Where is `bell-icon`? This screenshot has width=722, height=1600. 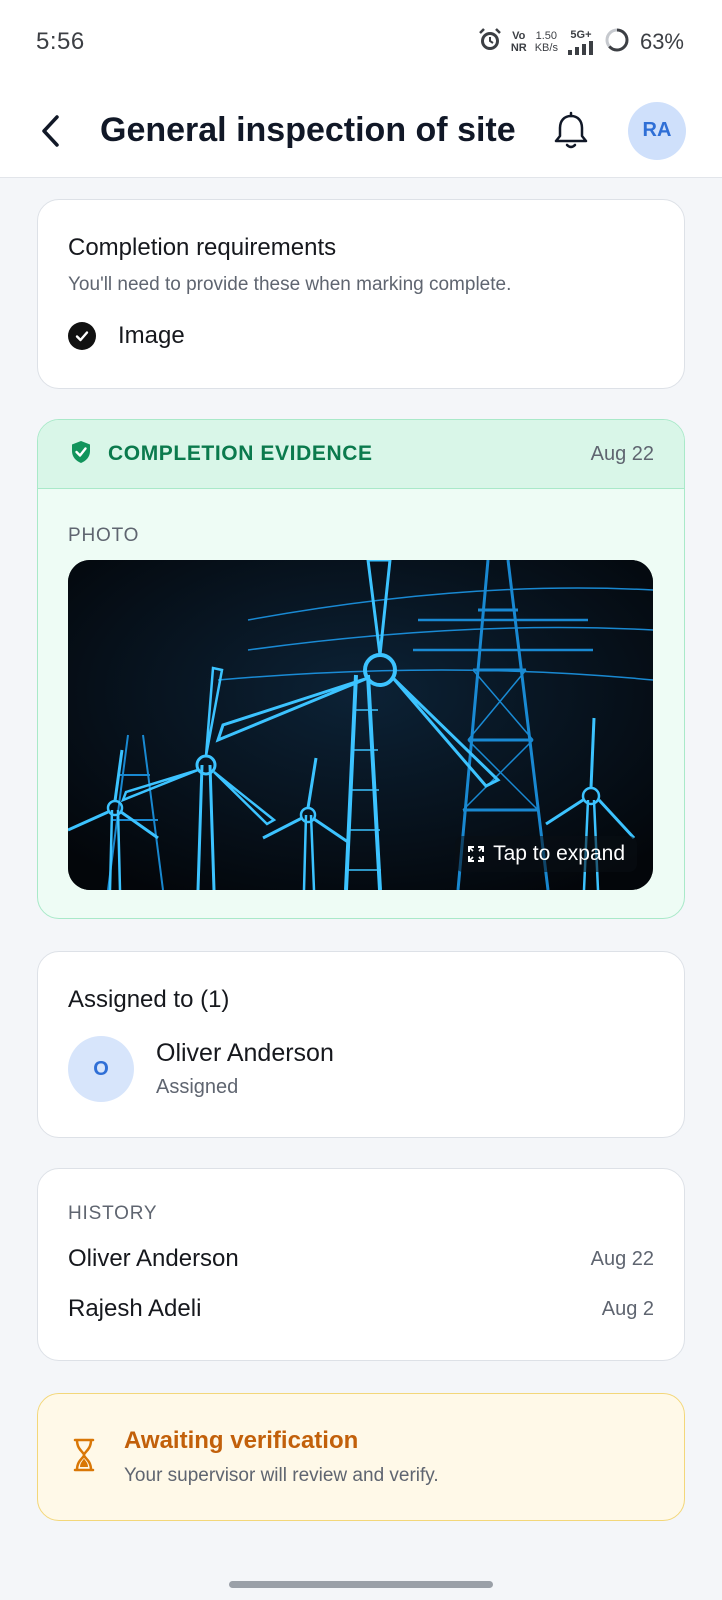 bell-icon is located at coordinates (571, 129).